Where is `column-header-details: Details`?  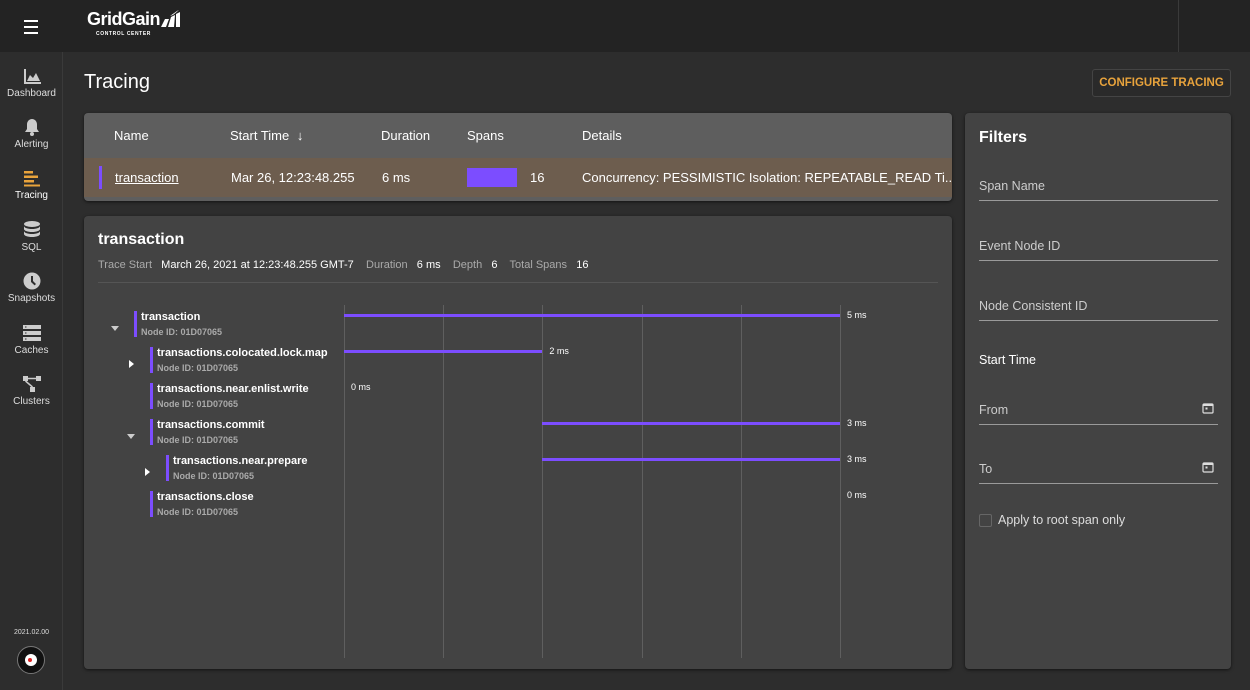
column-header-details: Details is located at coordinates (602, 135).